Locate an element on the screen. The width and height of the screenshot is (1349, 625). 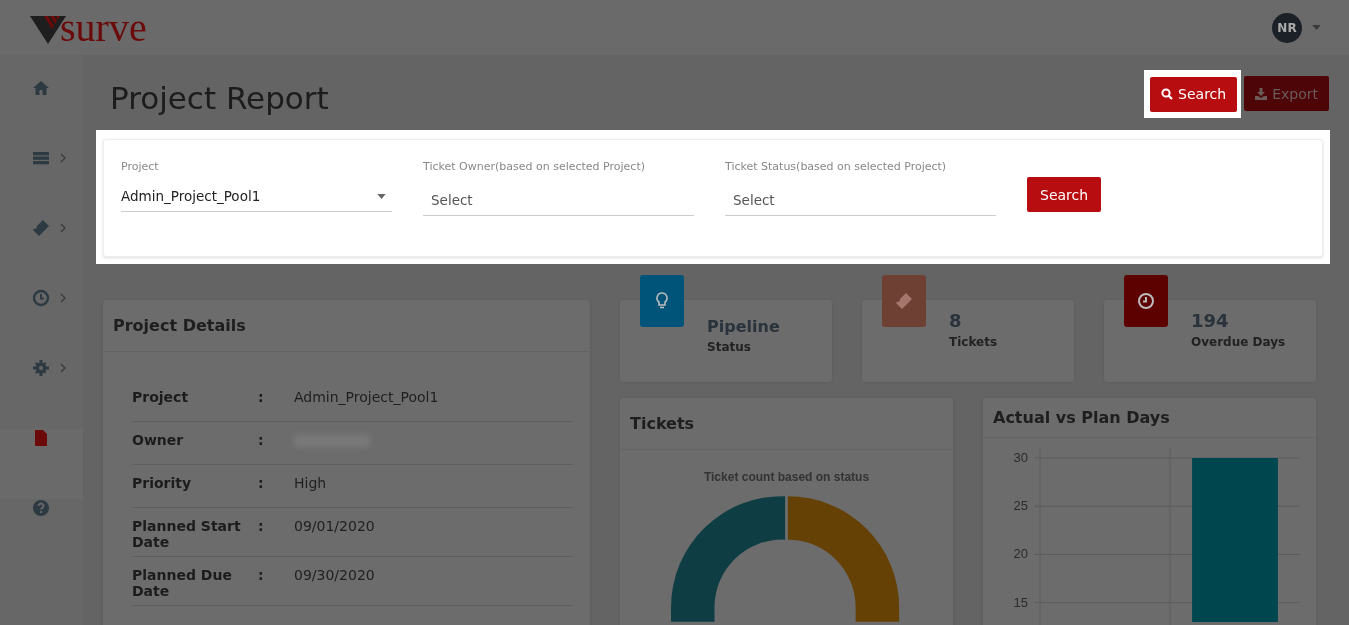
field-label: Project is located at coordinates (140, 166).